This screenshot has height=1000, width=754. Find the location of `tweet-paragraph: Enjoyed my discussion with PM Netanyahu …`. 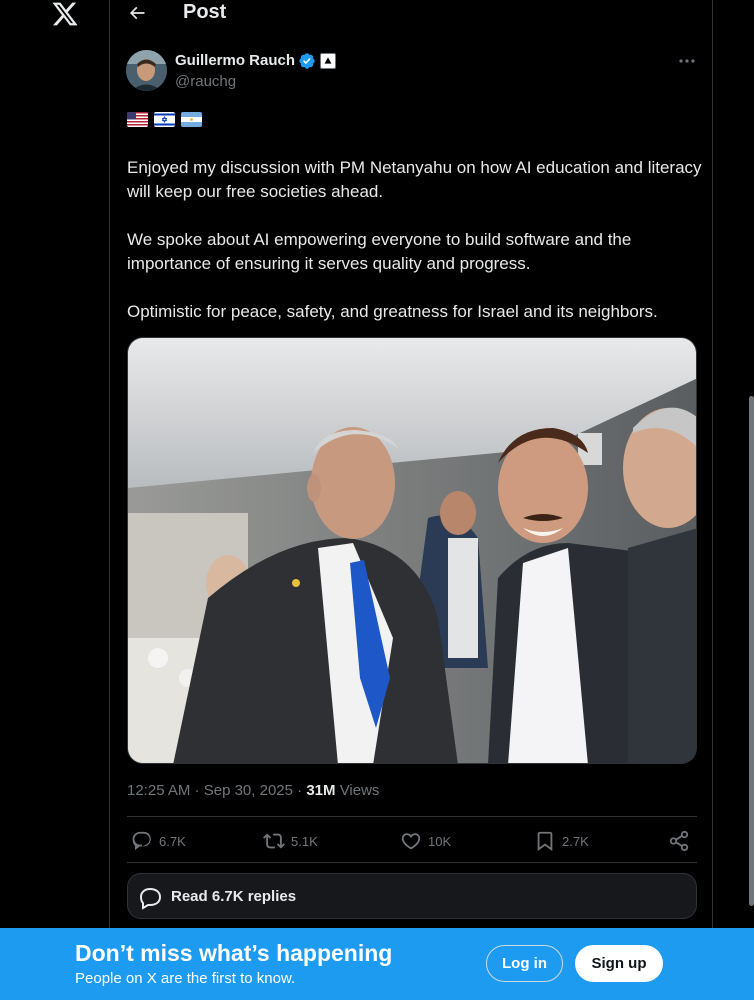

tweet-paragraph: Enjoyed my discussion with PM Netanyahu … is located at coordinates (414, 179).